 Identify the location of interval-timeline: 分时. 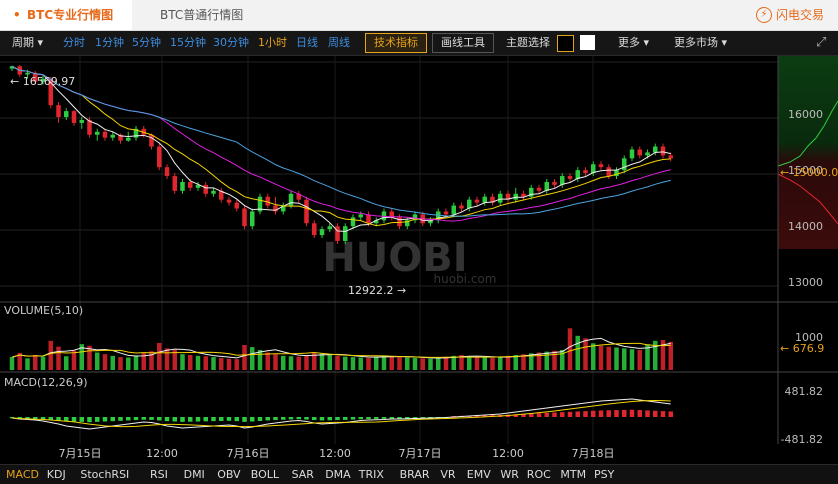
(74, 43).